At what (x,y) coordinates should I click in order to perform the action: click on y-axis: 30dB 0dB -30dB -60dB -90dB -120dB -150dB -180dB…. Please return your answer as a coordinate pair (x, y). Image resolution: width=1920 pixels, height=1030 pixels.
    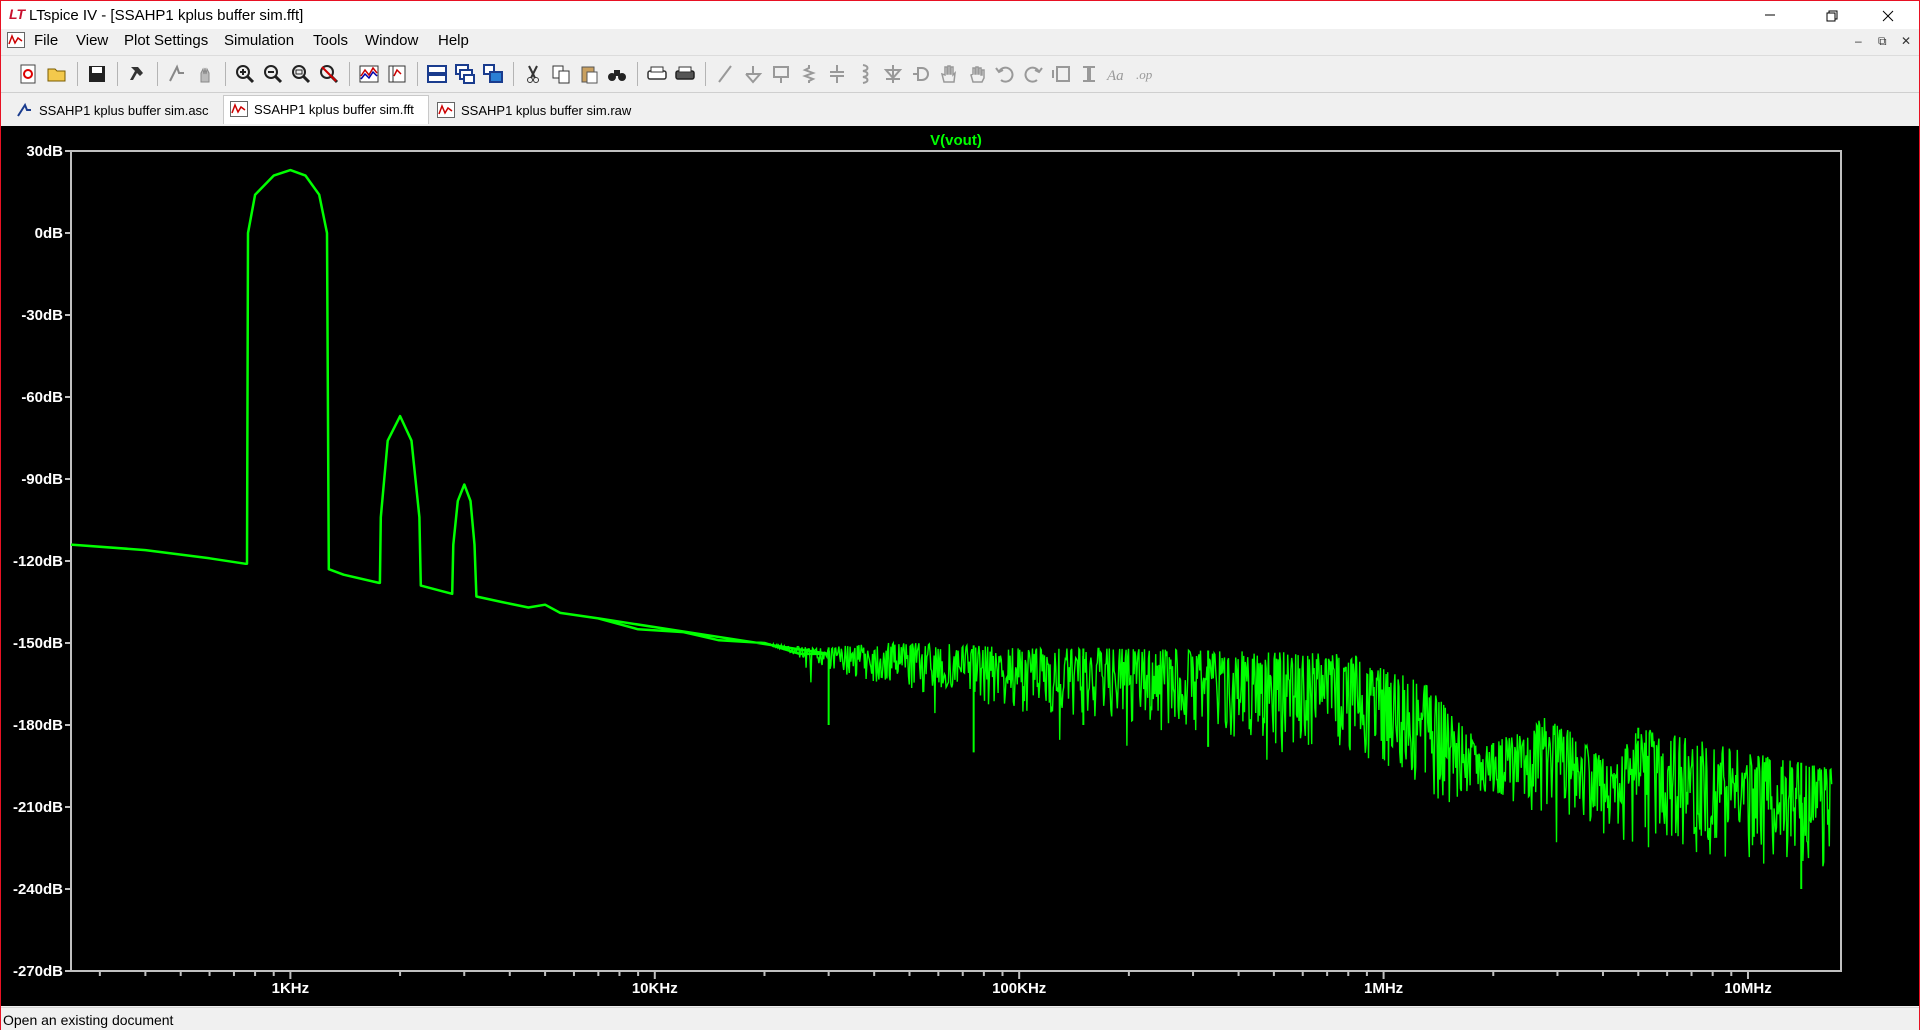
    Looking at the image, I should click on (42, 561).